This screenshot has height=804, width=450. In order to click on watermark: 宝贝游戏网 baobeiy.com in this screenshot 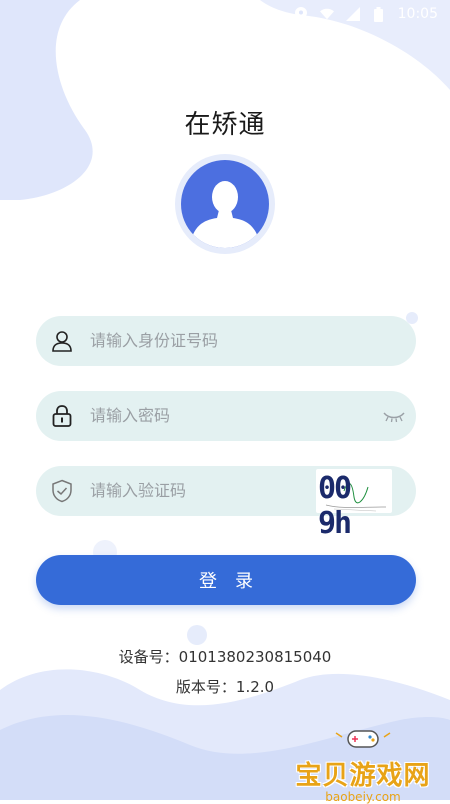, I will do `click(363, 764)`.